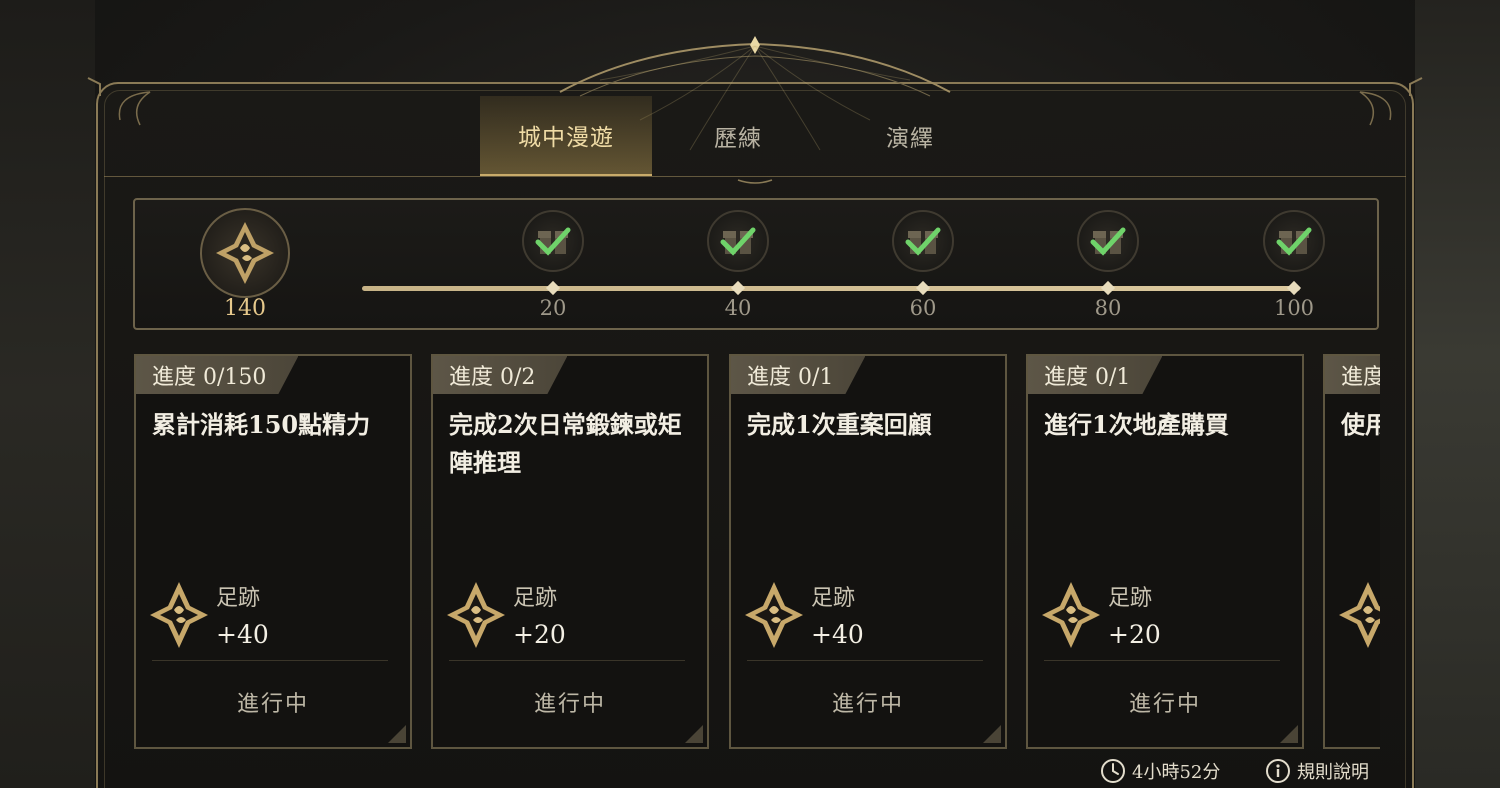 The width and height of the screenshot is (1500, 788). Describe the element at coordinates (1294, 308) in the screenshot. I see `milestone-label: 100` at that location.